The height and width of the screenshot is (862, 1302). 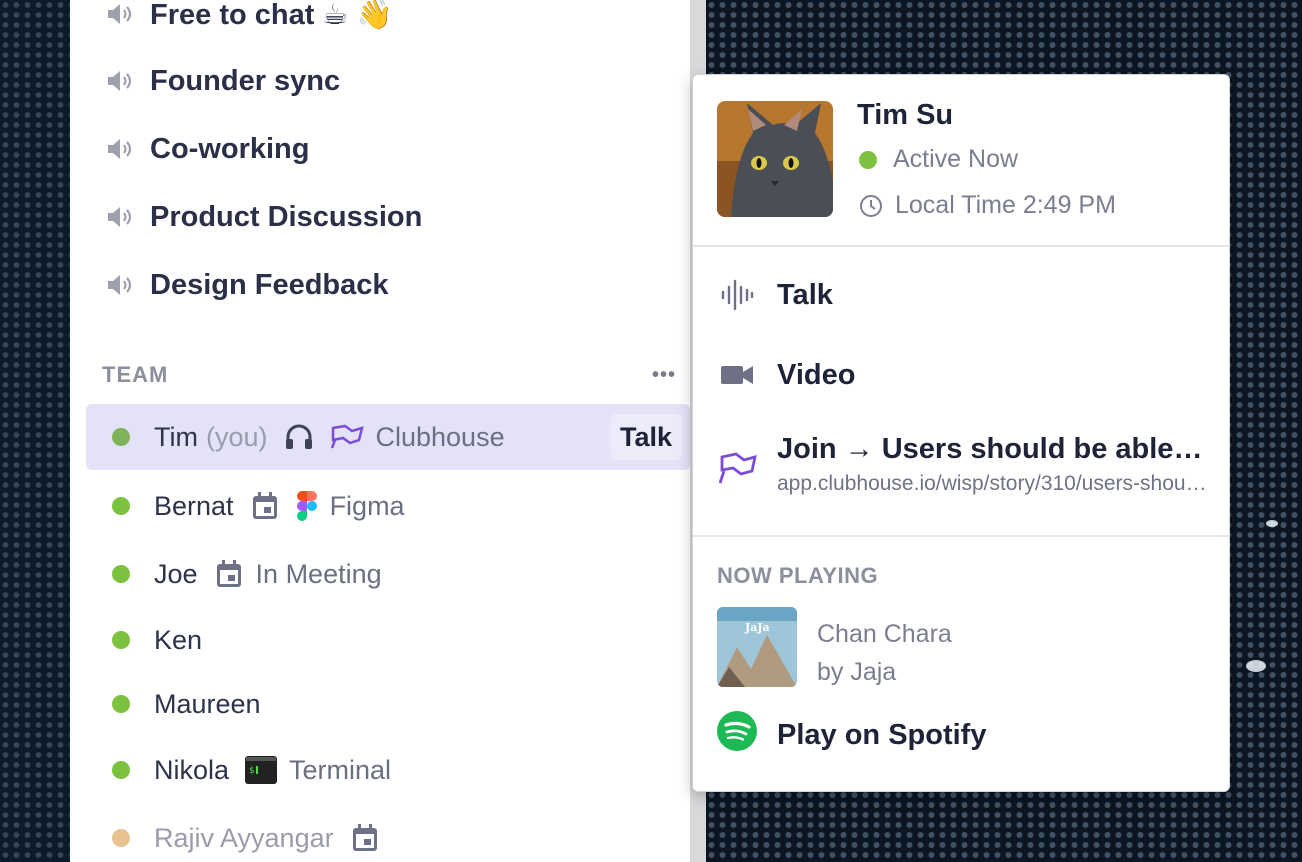 I want to click on member-name: Rajiv Ayyangar, so click(x=244, y=837).